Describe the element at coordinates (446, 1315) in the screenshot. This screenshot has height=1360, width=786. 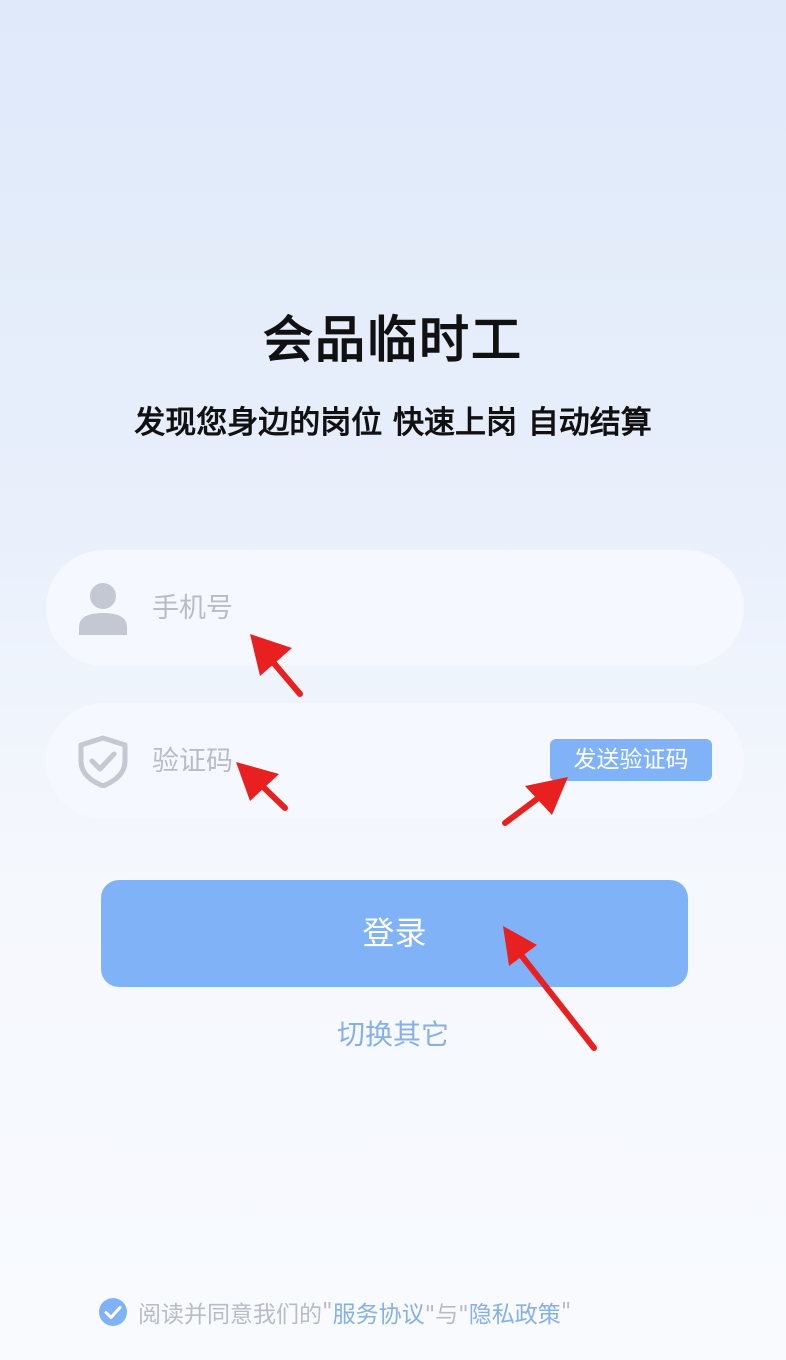
I see `agreement-connector: "与"` at that location.